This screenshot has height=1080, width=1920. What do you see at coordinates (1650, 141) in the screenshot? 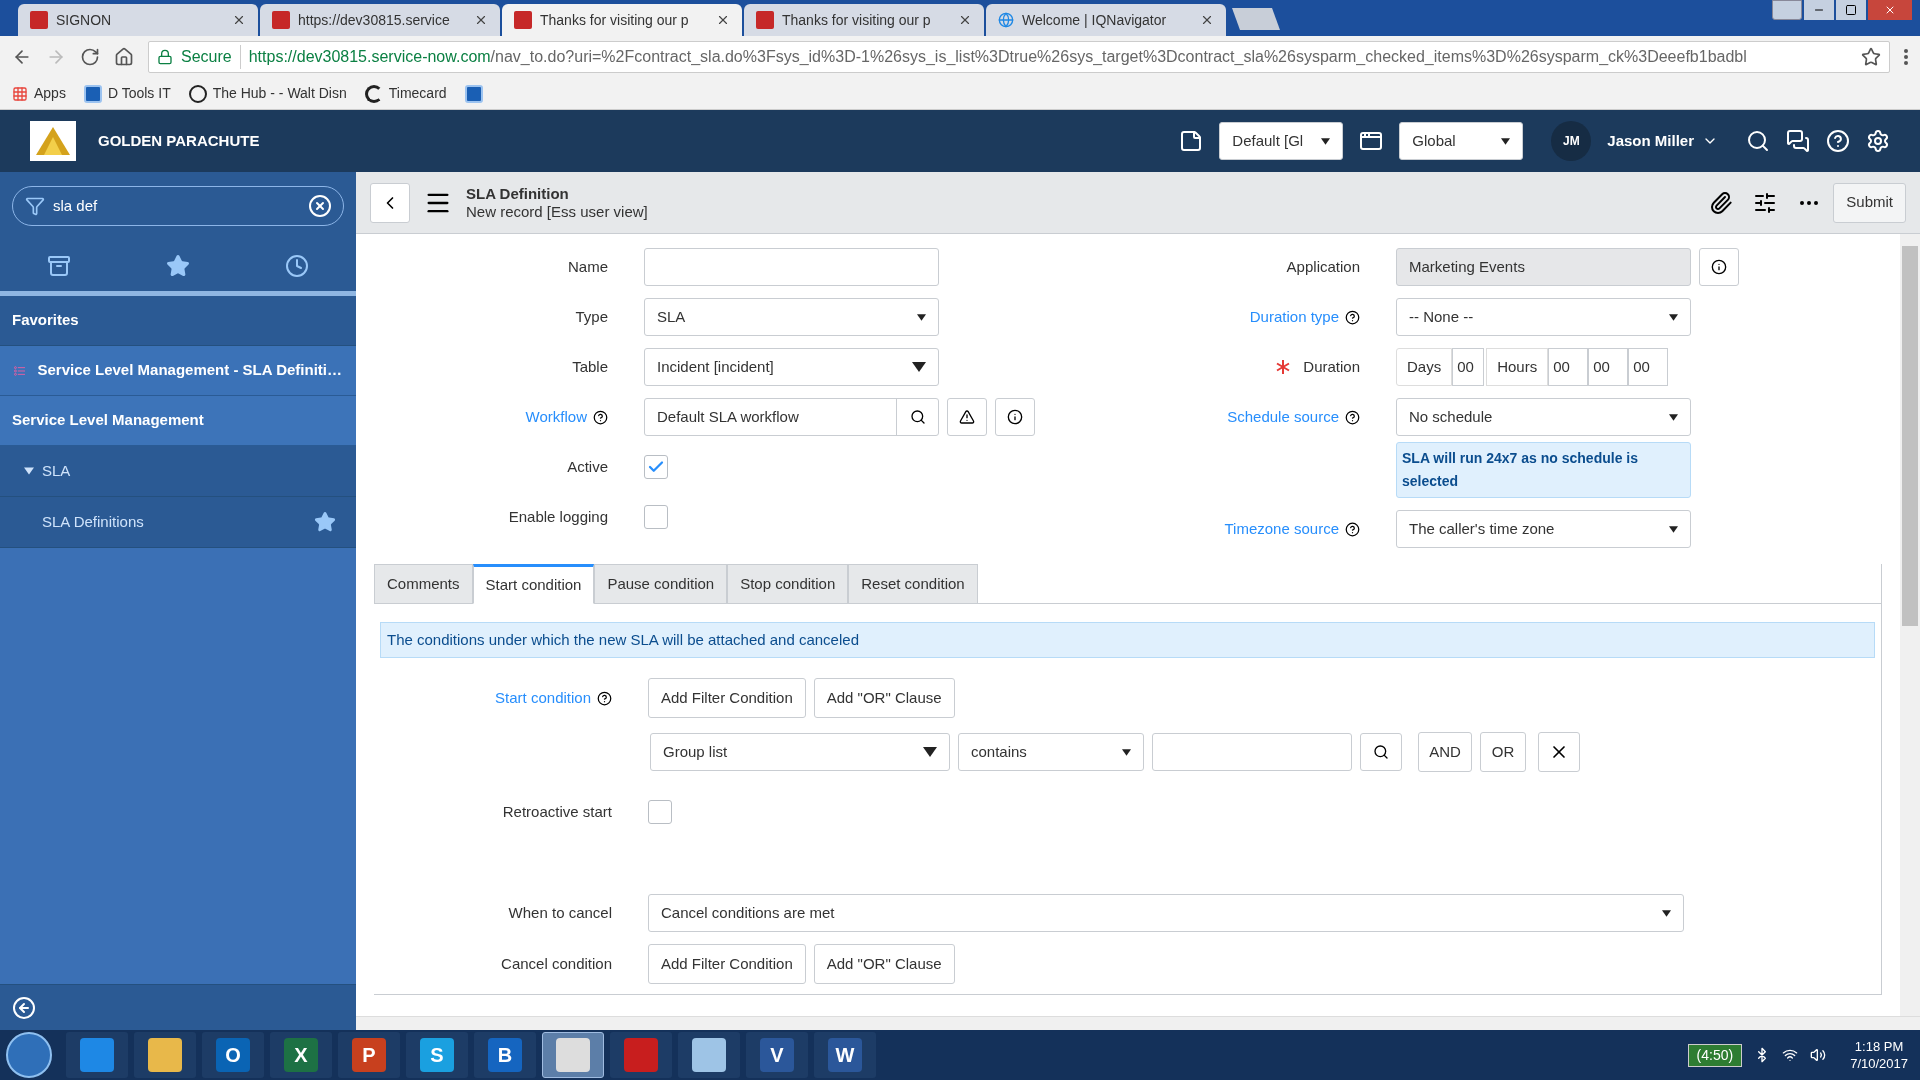
I see `user-name: Jason Miller` at bounding box center [1650, 141].